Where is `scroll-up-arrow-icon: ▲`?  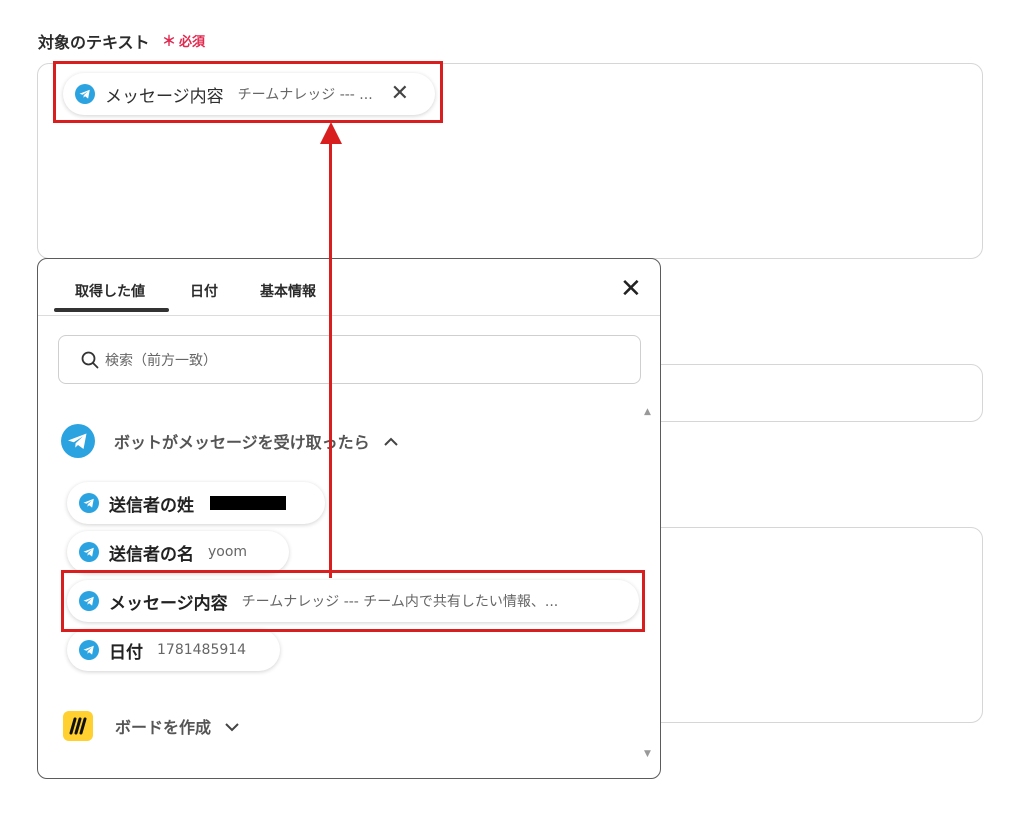 scroll-up-arrow-icon: ▲ is located at coordinates (647, 412).